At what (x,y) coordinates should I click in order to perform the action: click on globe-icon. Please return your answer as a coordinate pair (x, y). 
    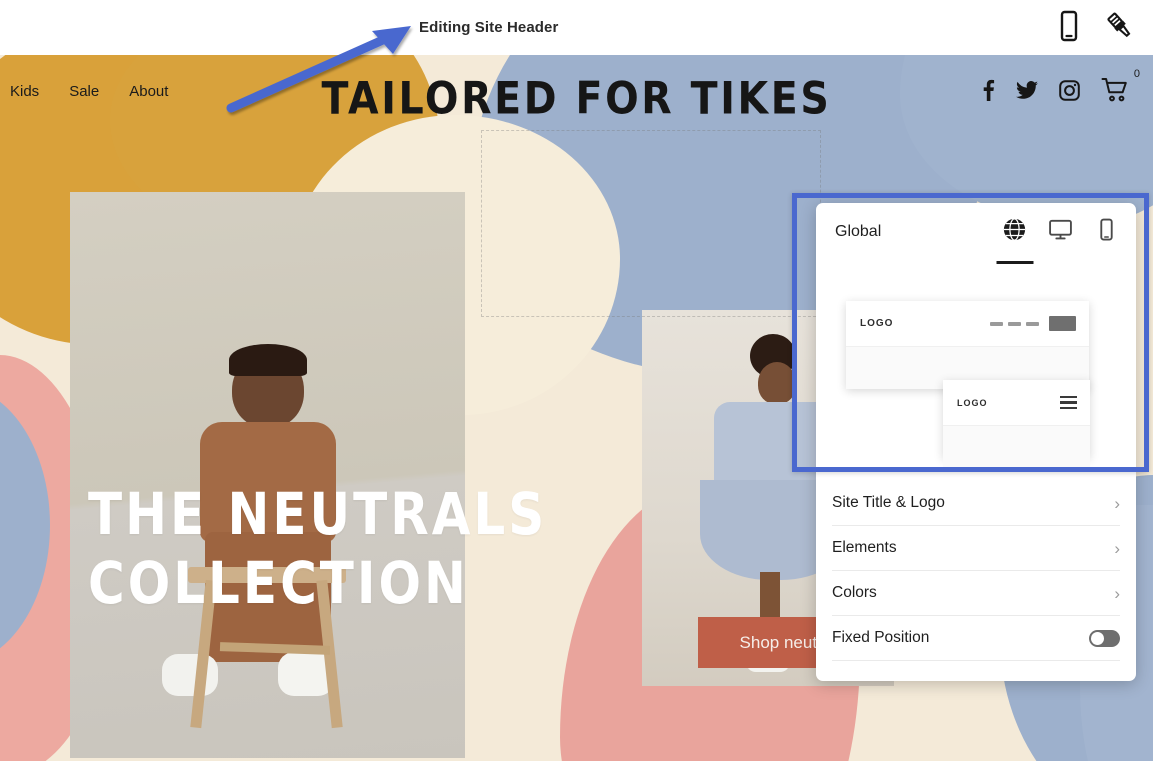
    Looking at the image, I should click on (1014, 232).